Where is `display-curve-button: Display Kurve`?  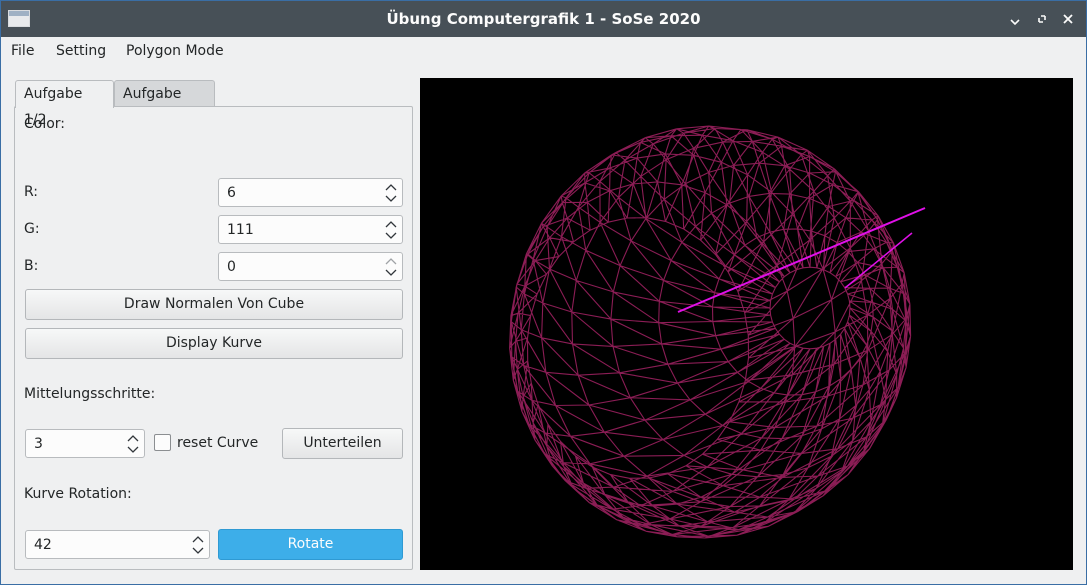
display-curve-button: Display Kurve is located at coordinates (214, 343).